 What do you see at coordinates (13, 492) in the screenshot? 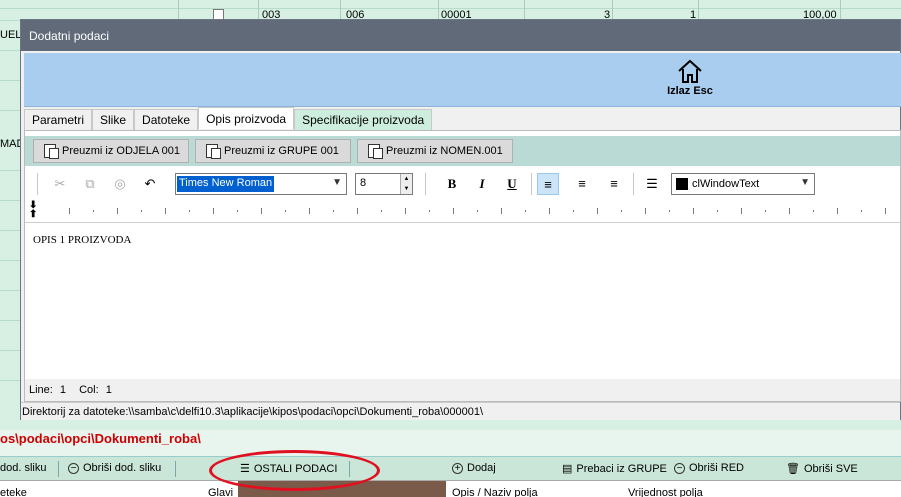
I see `column-header: eteke` at bounding box center [13, 492].